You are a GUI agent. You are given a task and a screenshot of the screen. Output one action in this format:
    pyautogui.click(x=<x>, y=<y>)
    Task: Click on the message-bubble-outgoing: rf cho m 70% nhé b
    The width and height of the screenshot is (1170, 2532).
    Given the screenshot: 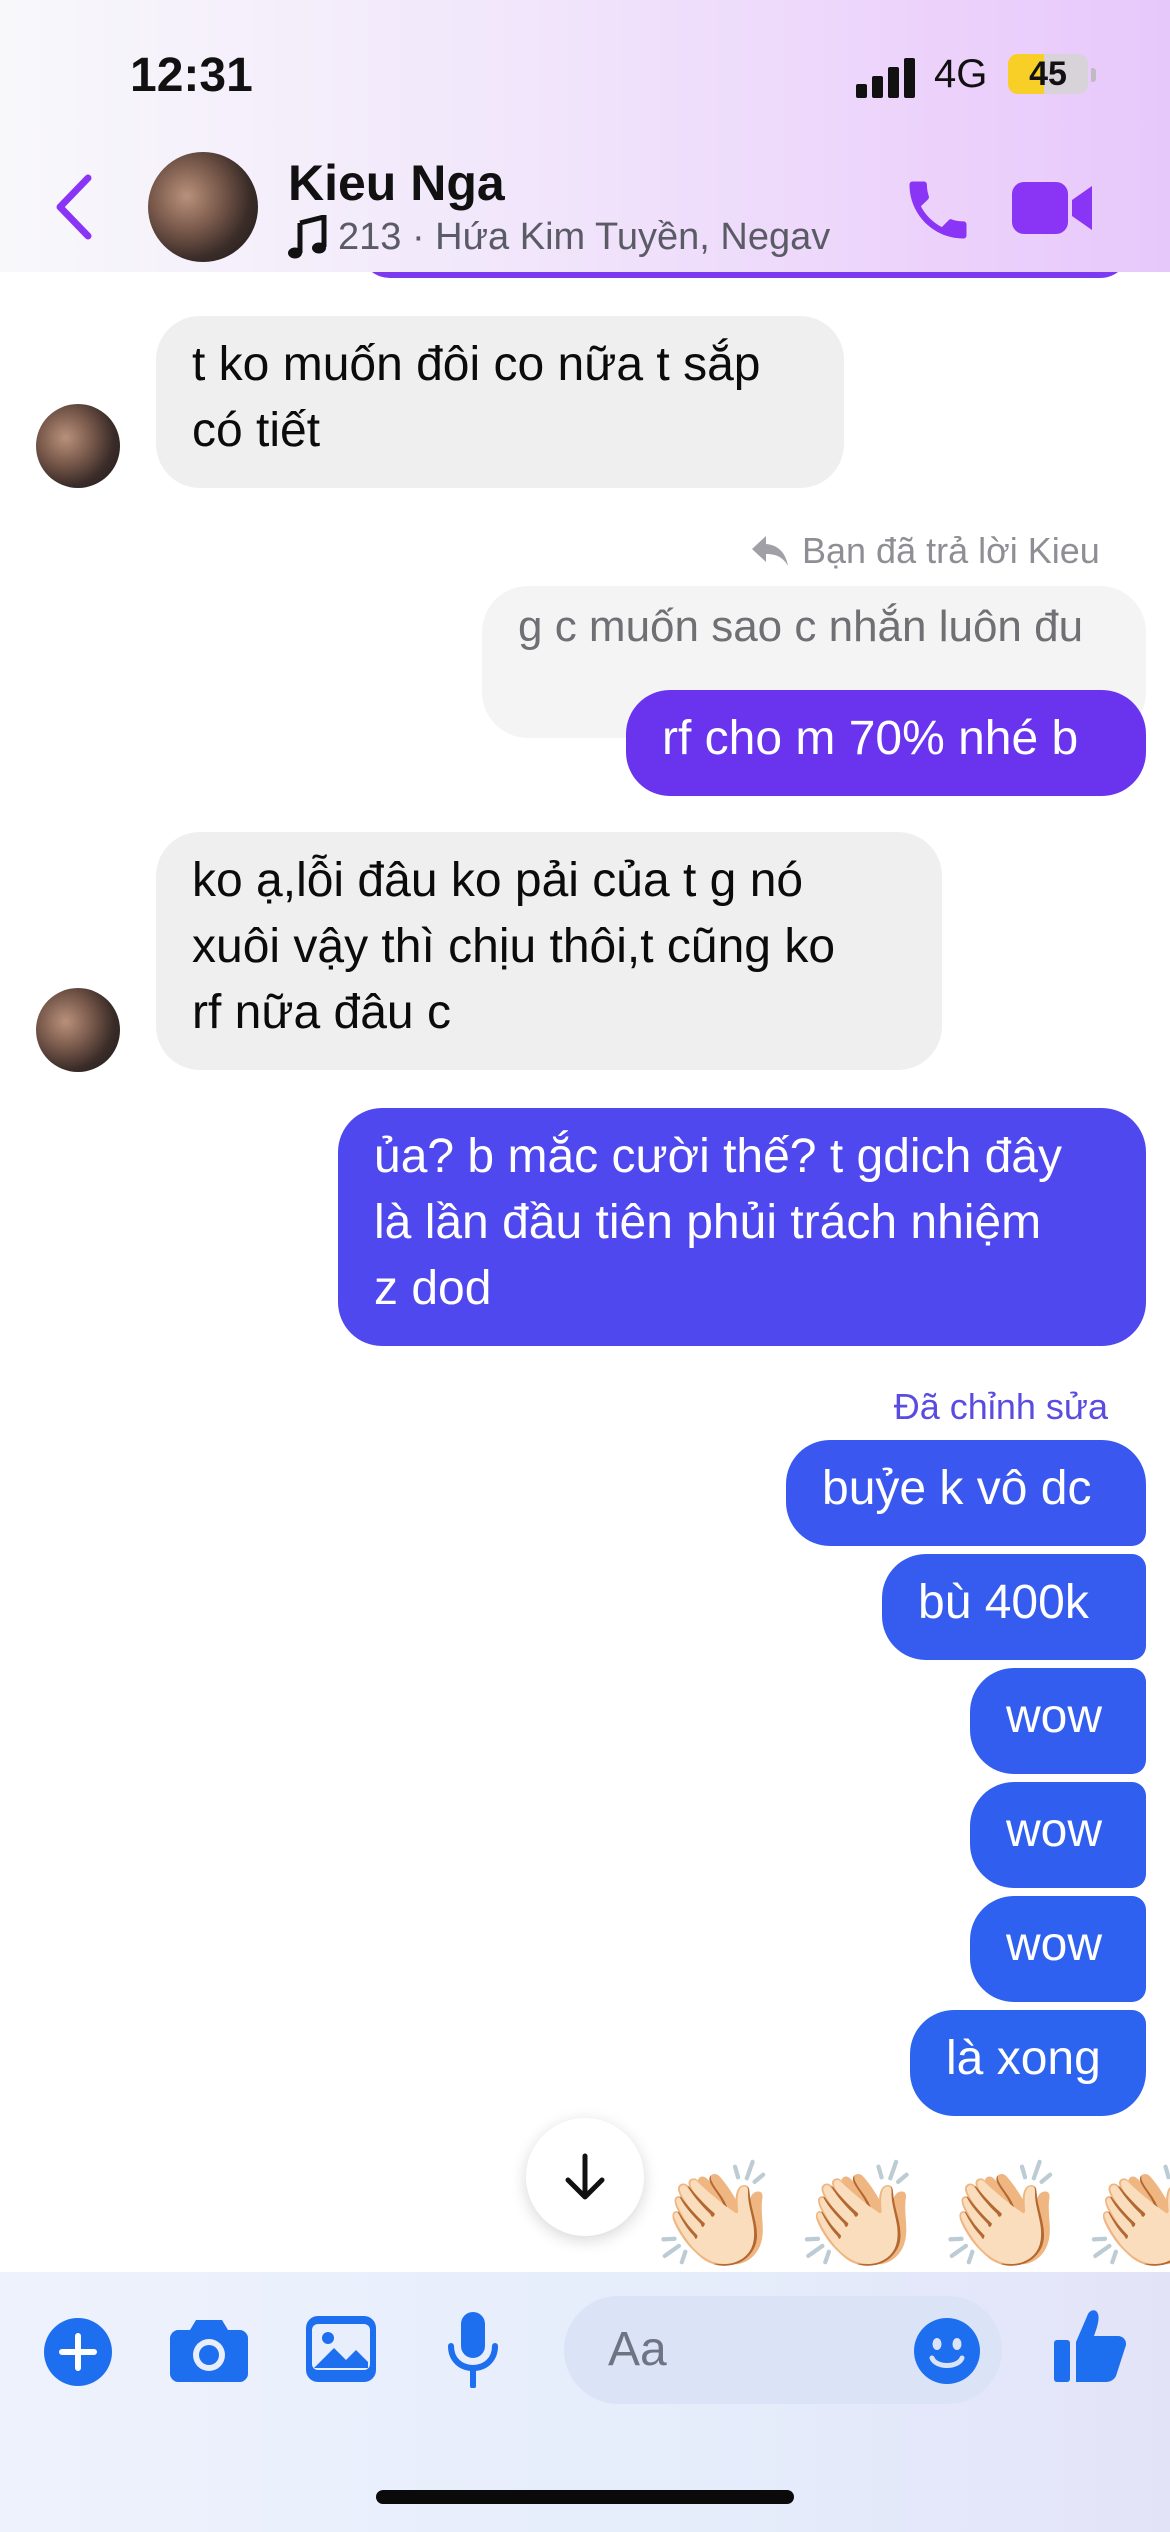 What is the action you would take?
    pyautogui.click(x=886, y=743)
    